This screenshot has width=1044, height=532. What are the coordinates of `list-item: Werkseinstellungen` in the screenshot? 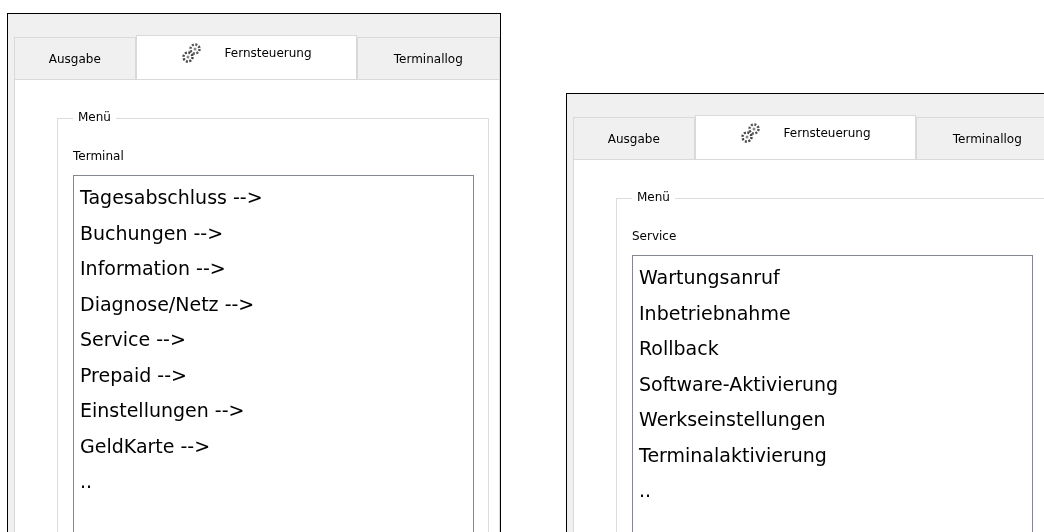 It's located at (832, 420).